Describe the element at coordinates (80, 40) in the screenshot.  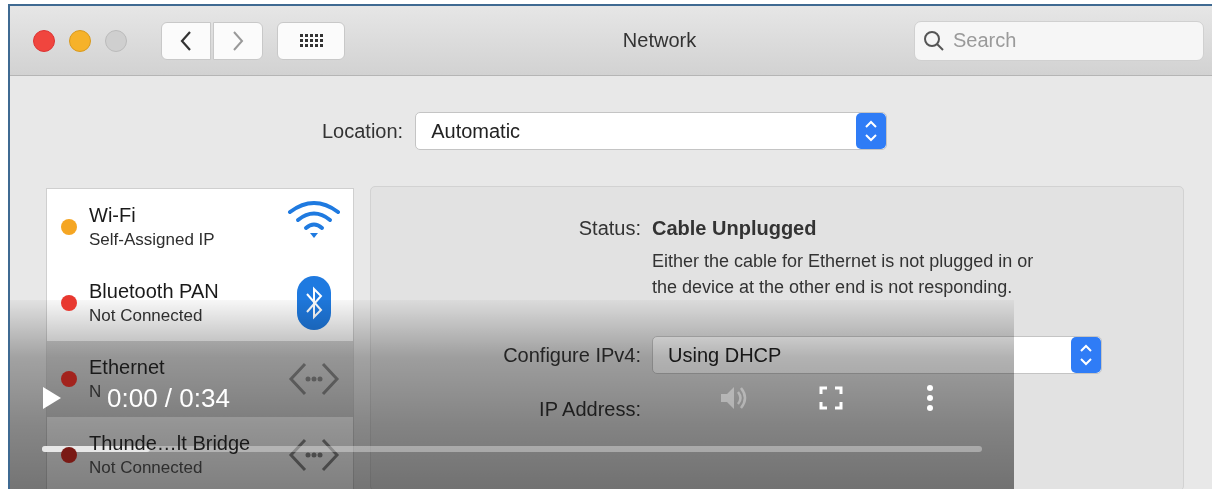
I see `minimize-button` at that location.